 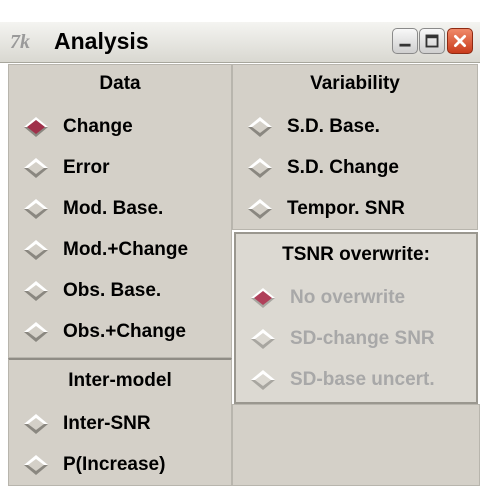 I want to click on radio-no-overwrite: No overwrite, so click(x=320, y=298).